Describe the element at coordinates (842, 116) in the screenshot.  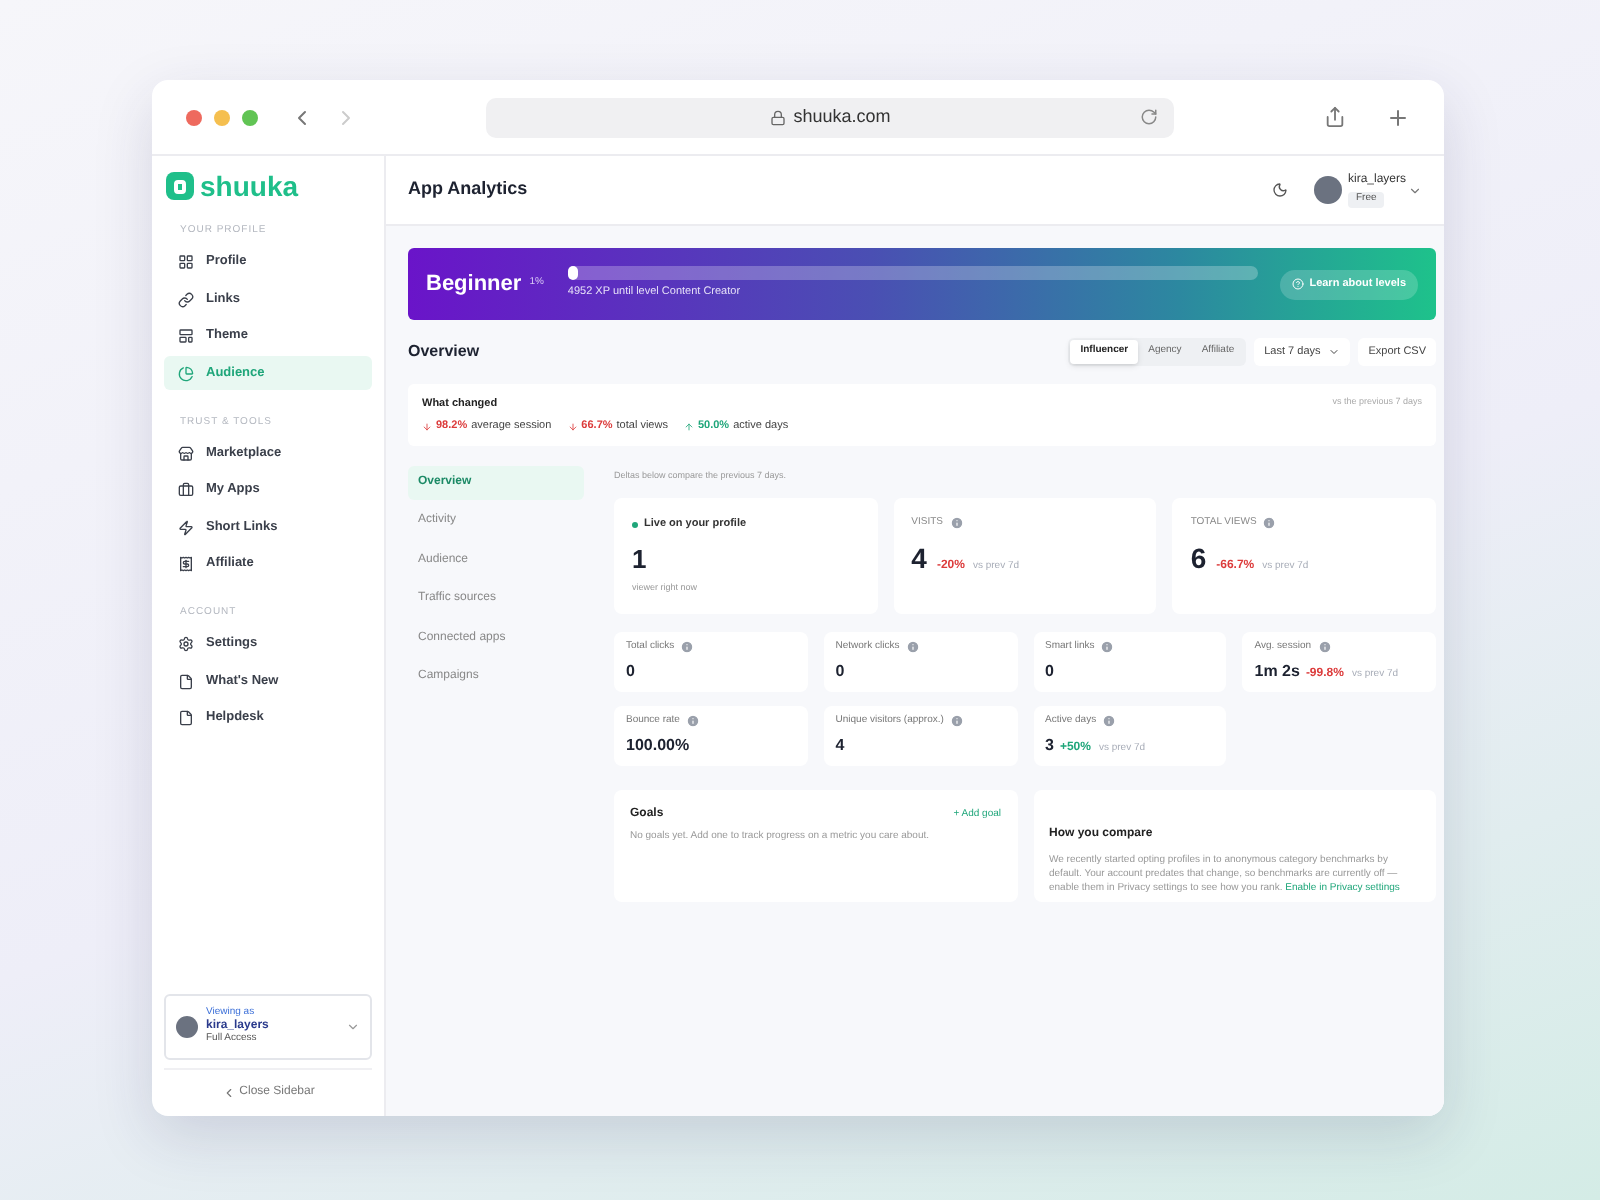
I see `url-text: shuuka.com` at that location.